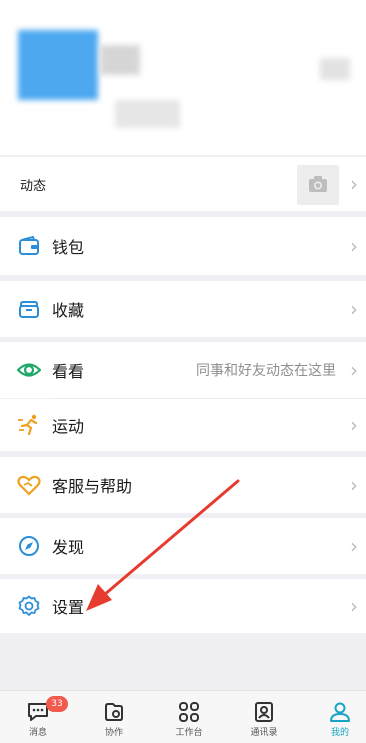 Image resolution: width=366 pixels, height=743 pixels. What do you see at coordinates (340, 712) in the screenshot?
I see `person-icon` at bounding box center [340, 712].